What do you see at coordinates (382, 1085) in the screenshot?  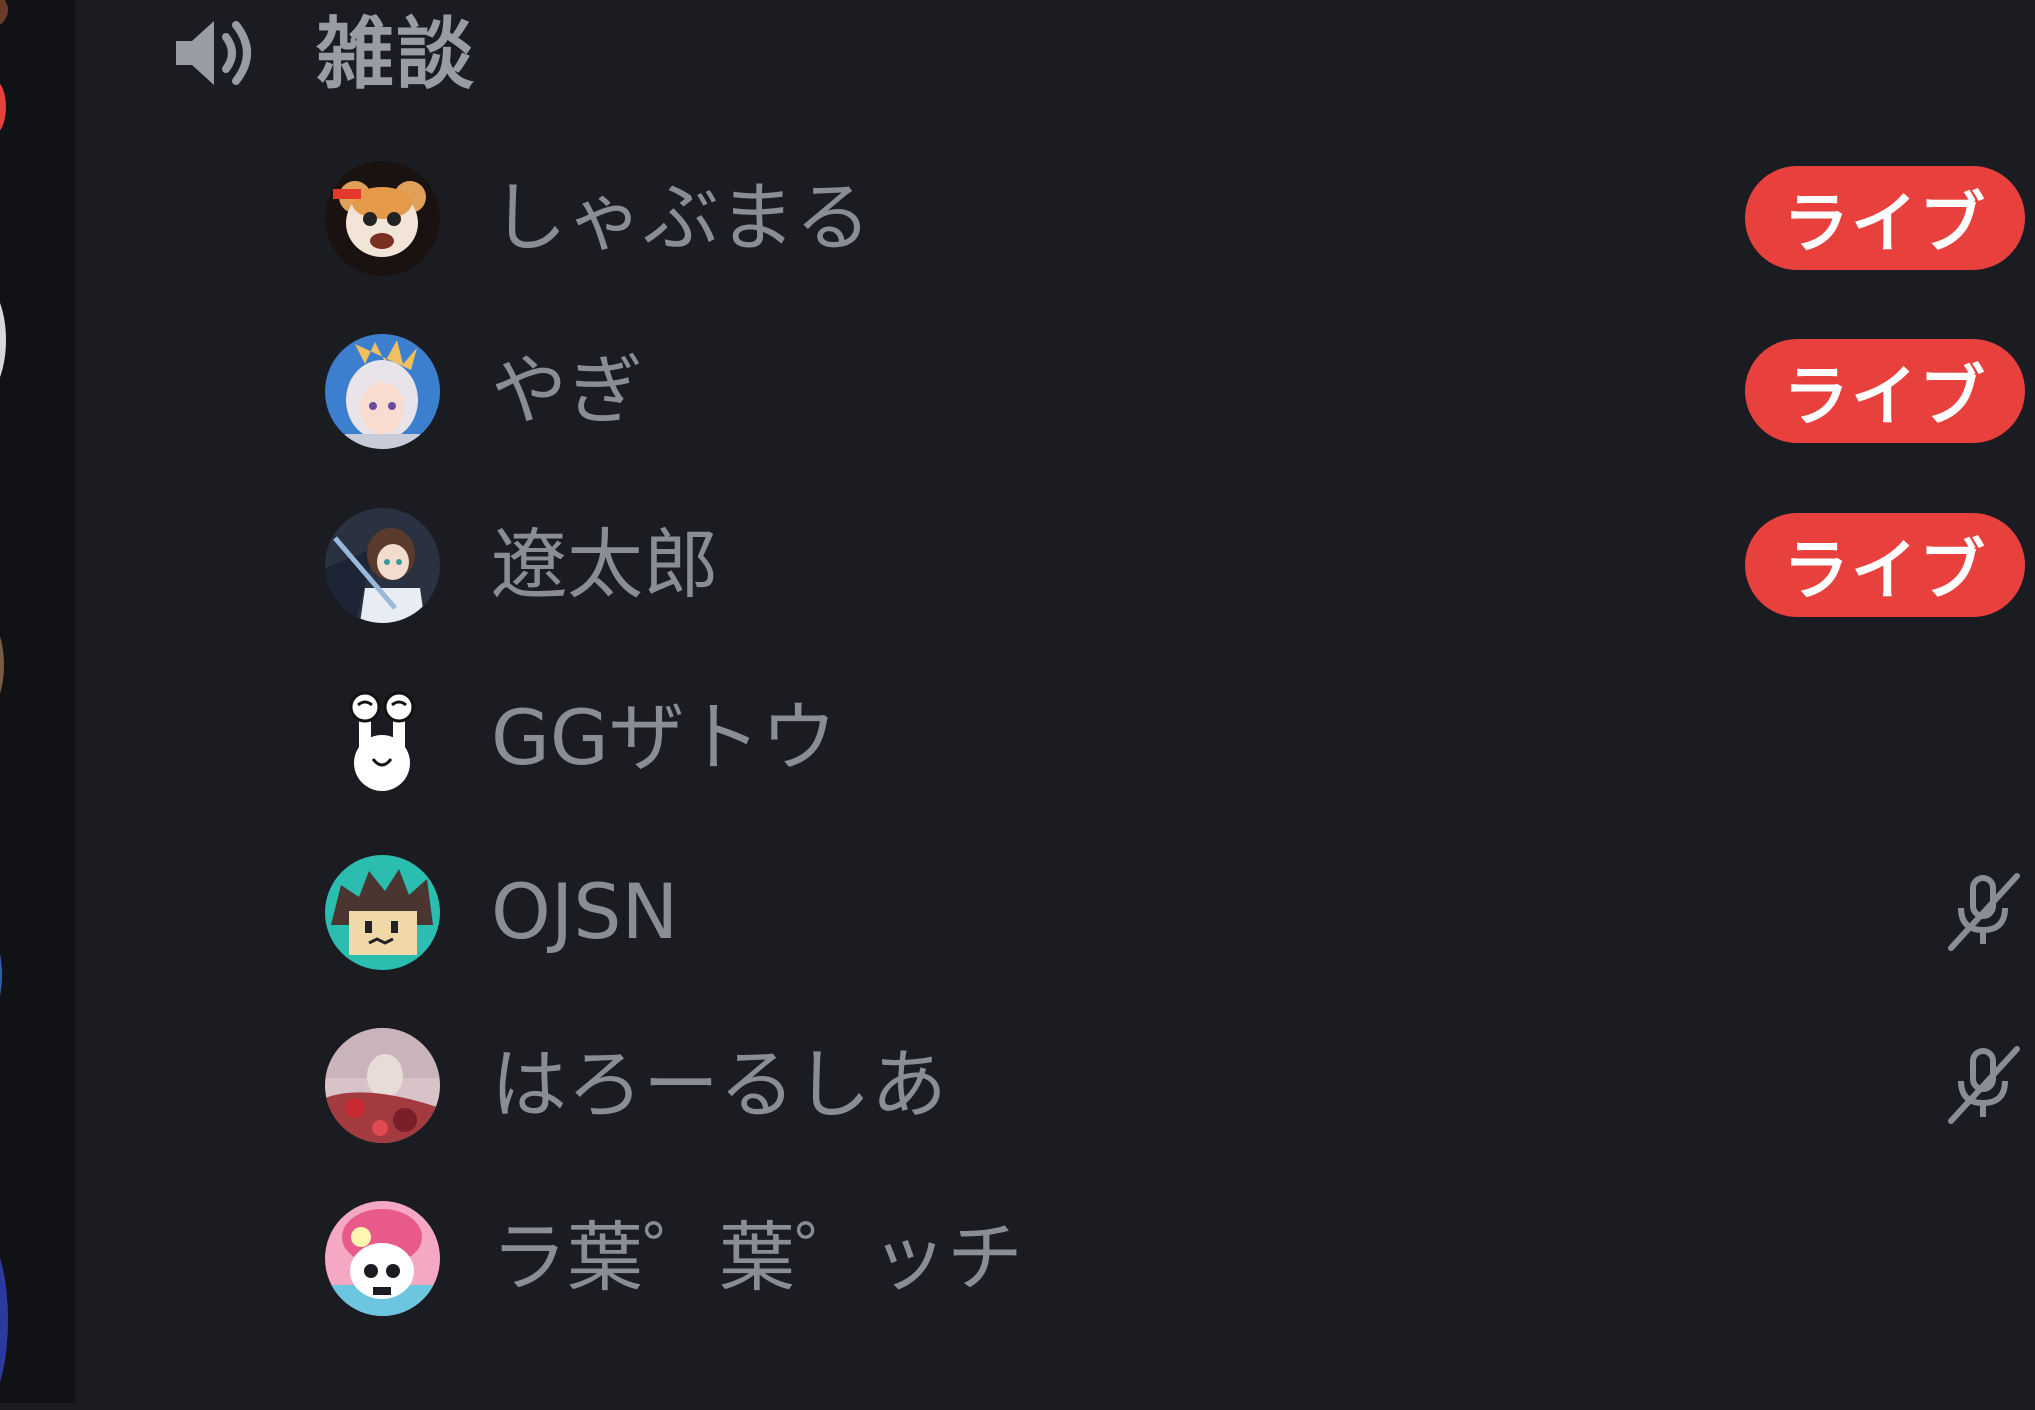 I see `art-scene-avatar` at bounding box center [382, 1085].